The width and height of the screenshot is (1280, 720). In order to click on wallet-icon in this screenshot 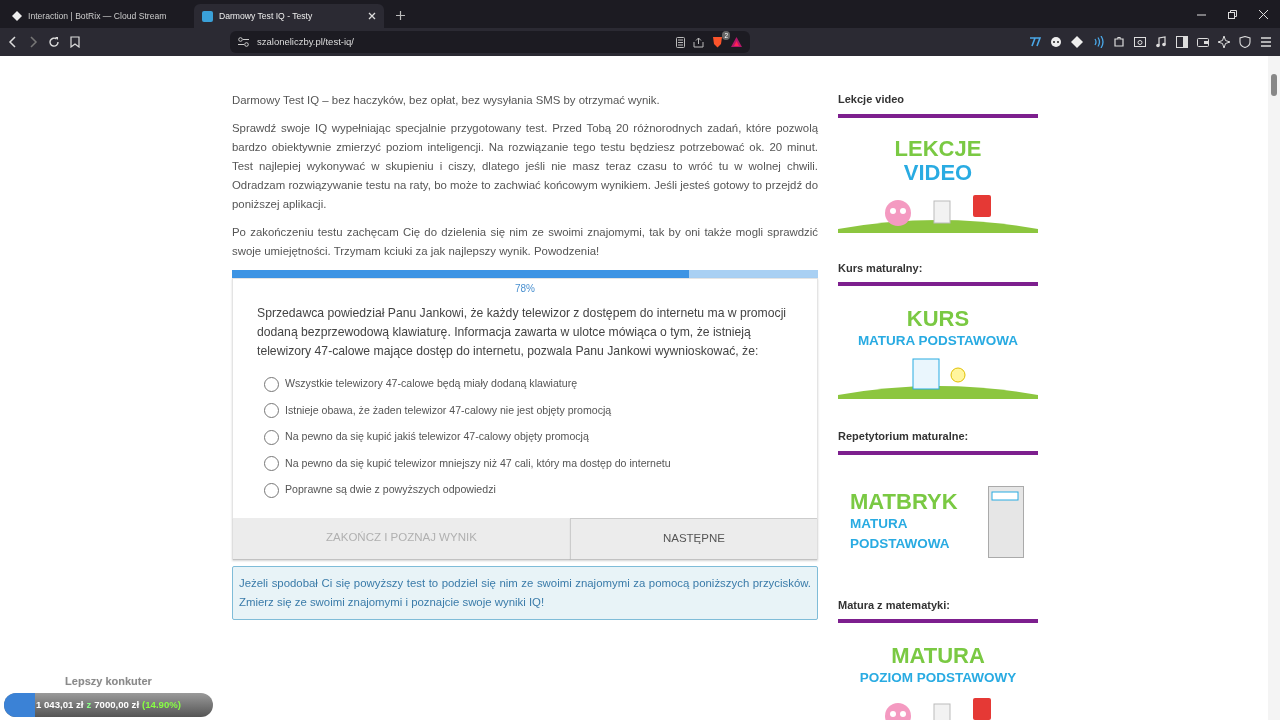, I will do `click(1203, 42)`.